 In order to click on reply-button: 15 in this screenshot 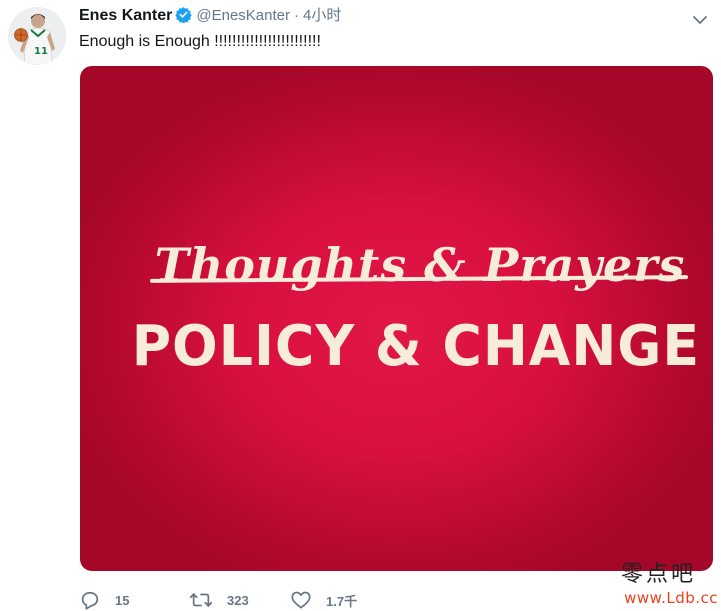, I will do `click(134, 600)`.